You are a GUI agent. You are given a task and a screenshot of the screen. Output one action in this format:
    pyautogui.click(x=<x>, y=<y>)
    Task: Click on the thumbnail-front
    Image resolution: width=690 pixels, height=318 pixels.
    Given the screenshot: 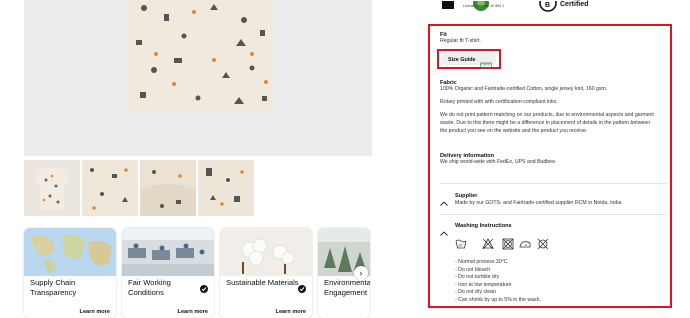 What is the action you would take?
    pyautogui.click(x=52, y=188)
    